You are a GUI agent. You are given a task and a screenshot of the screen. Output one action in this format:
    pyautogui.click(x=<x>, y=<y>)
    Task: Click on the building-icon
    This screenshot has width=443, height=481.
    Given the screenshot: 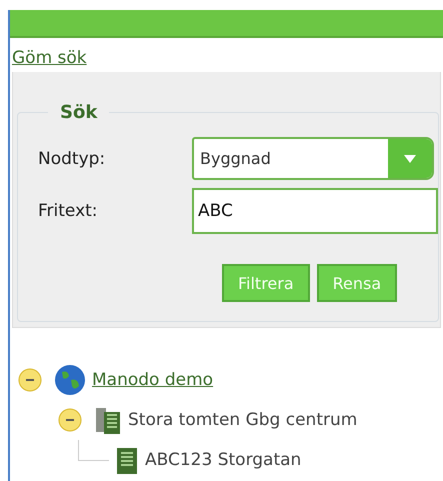 What is the action you would take?
    pyautogui.click(x=127, y=460)
    